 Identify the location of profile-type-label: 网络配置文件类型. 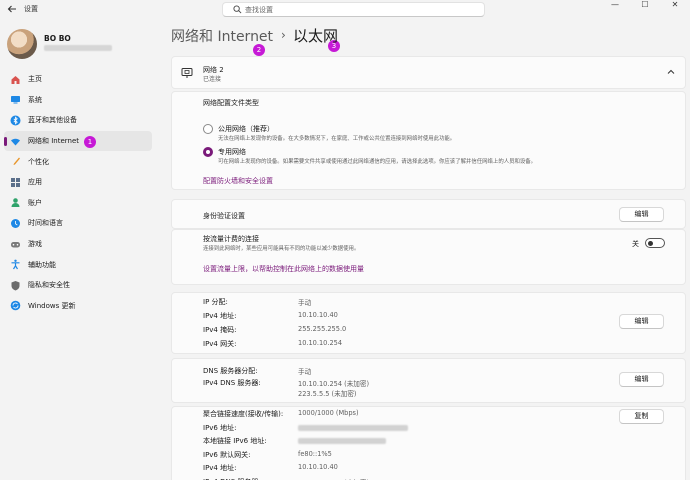
(231, 103).